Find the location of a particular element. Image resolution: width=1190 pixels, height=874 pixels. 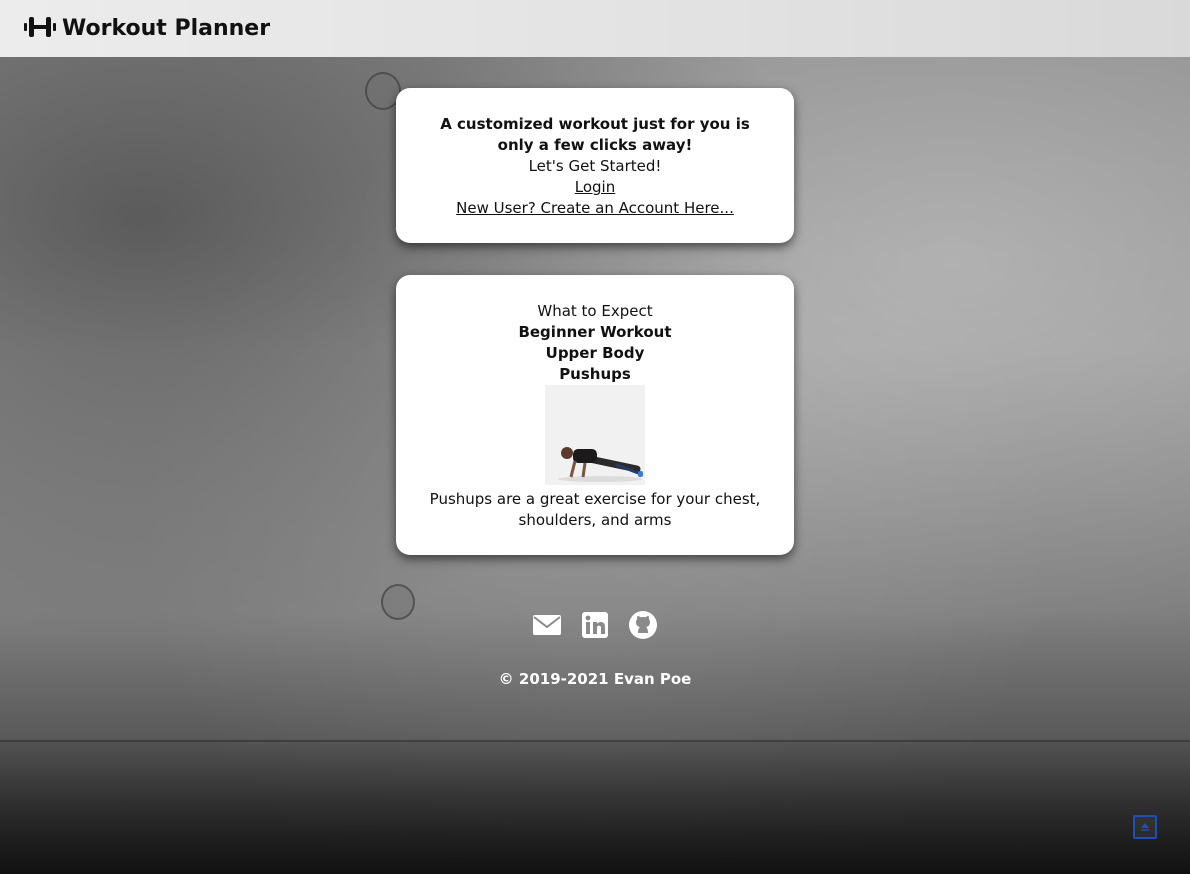

workout-level: Beginner Workout is located at coordinates (595, 332).